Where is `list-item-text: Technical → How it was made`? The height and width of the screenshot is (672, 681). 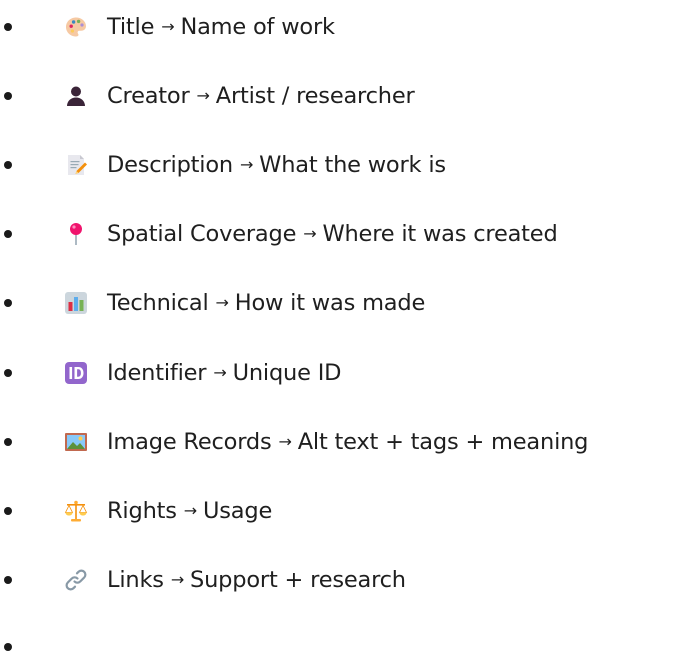
list-item-text: Technical → How it was made is located at coordinates (266, 303).